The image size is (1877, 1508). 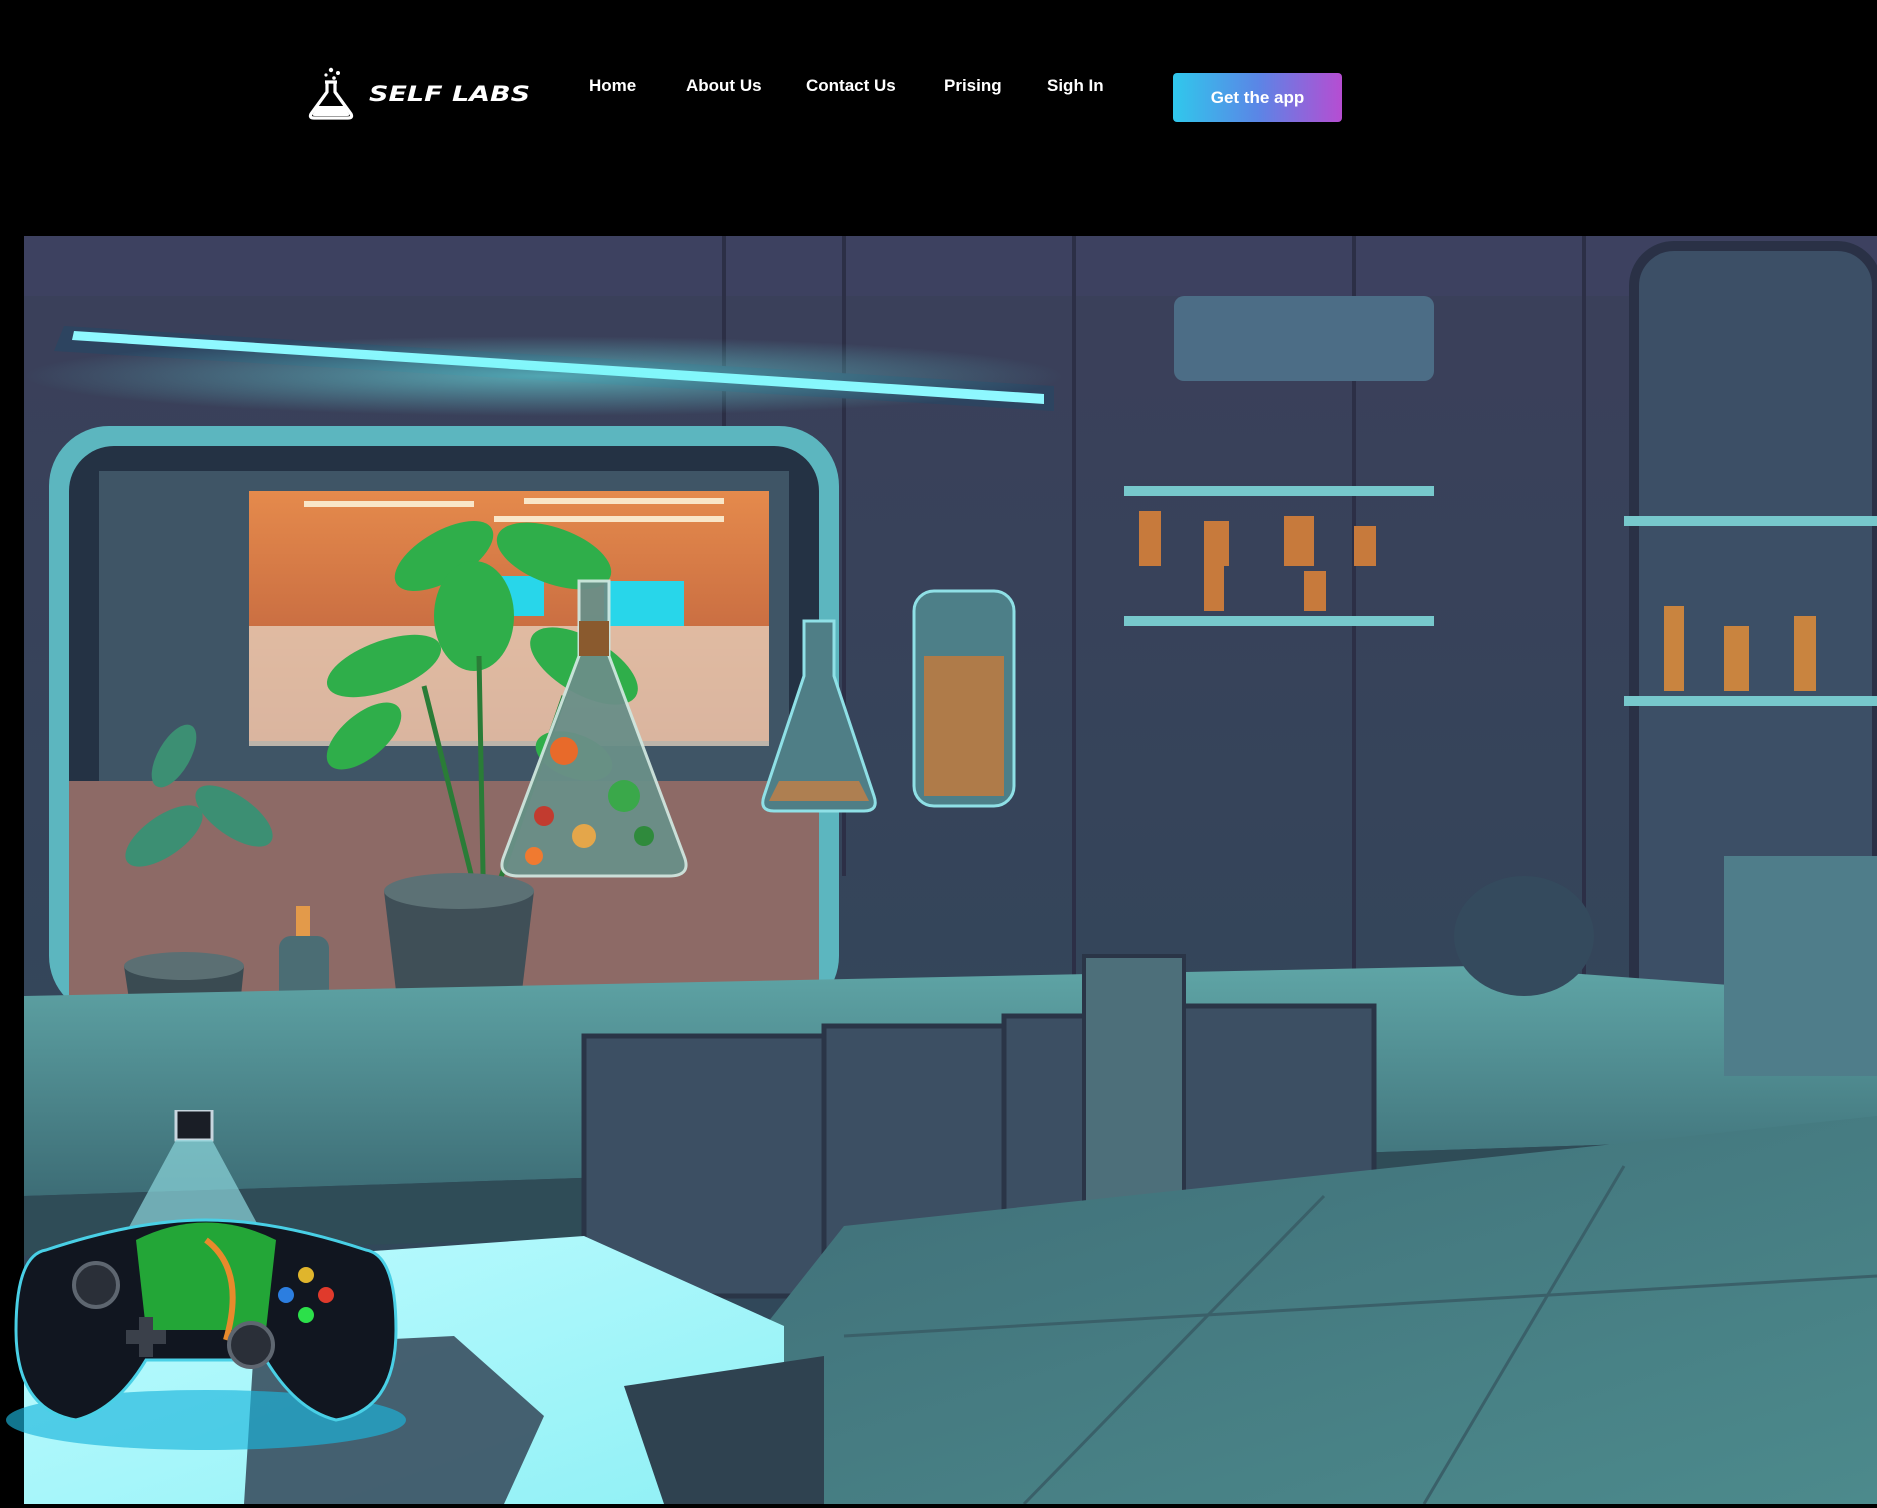 I want to click on nav-item-contact-us: Contact Us, so click(x=851, y=86).